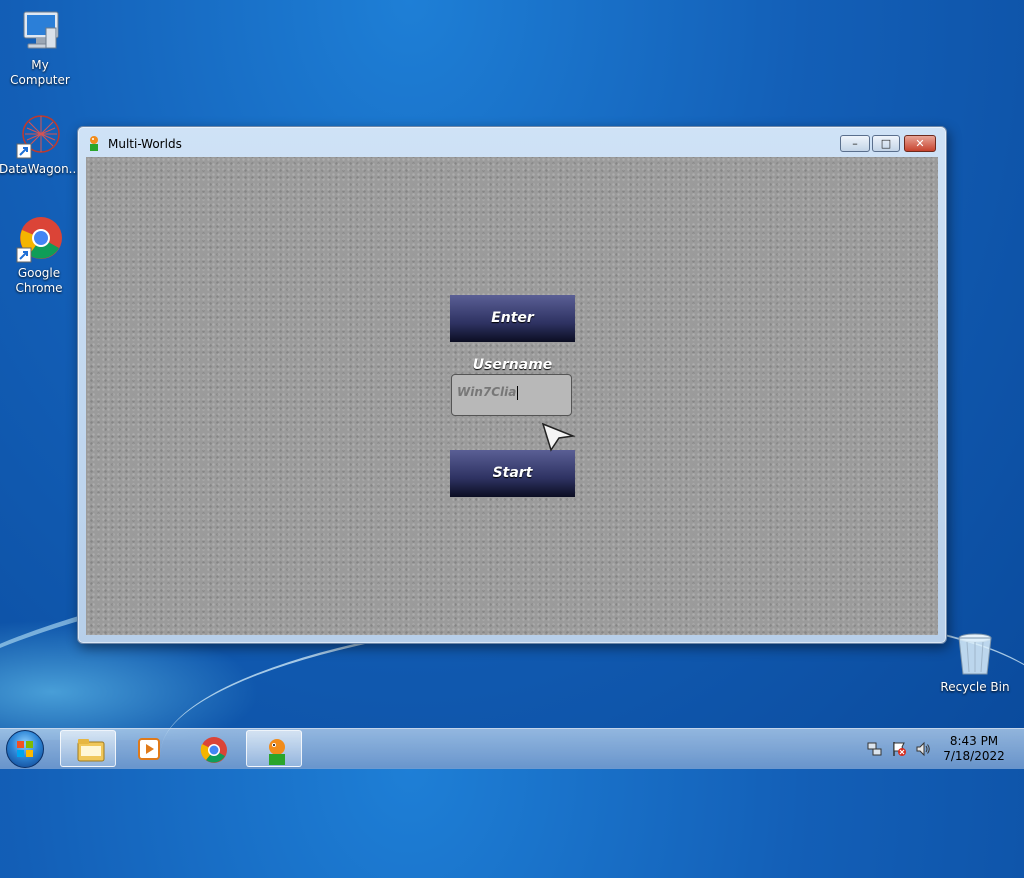  What do you see at coordinates (488, 392) in the screenshot?
I see `username-value: Win7Clia` at bounding box center [488, 392].